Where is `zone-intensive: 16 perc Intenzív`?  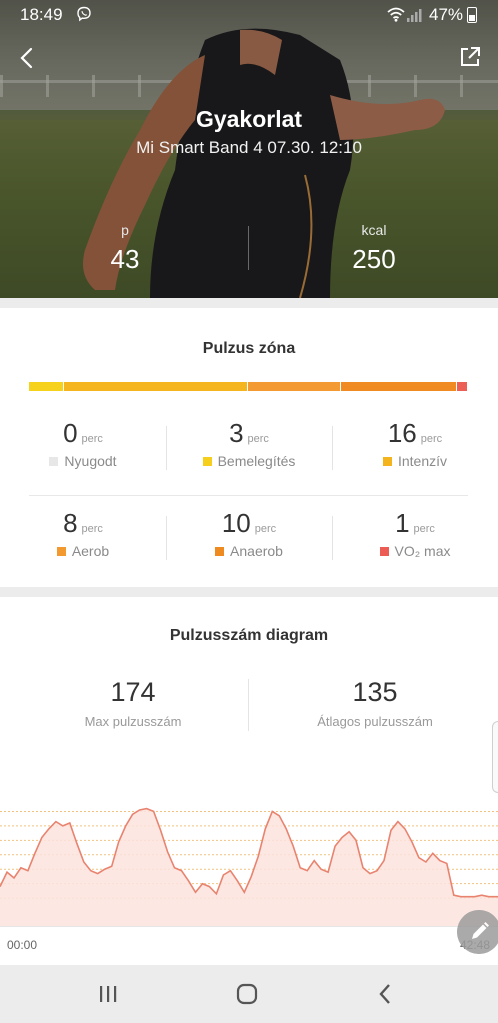 zone-intensive: 16 perc Intenzív is located at coordinates (415, 443).